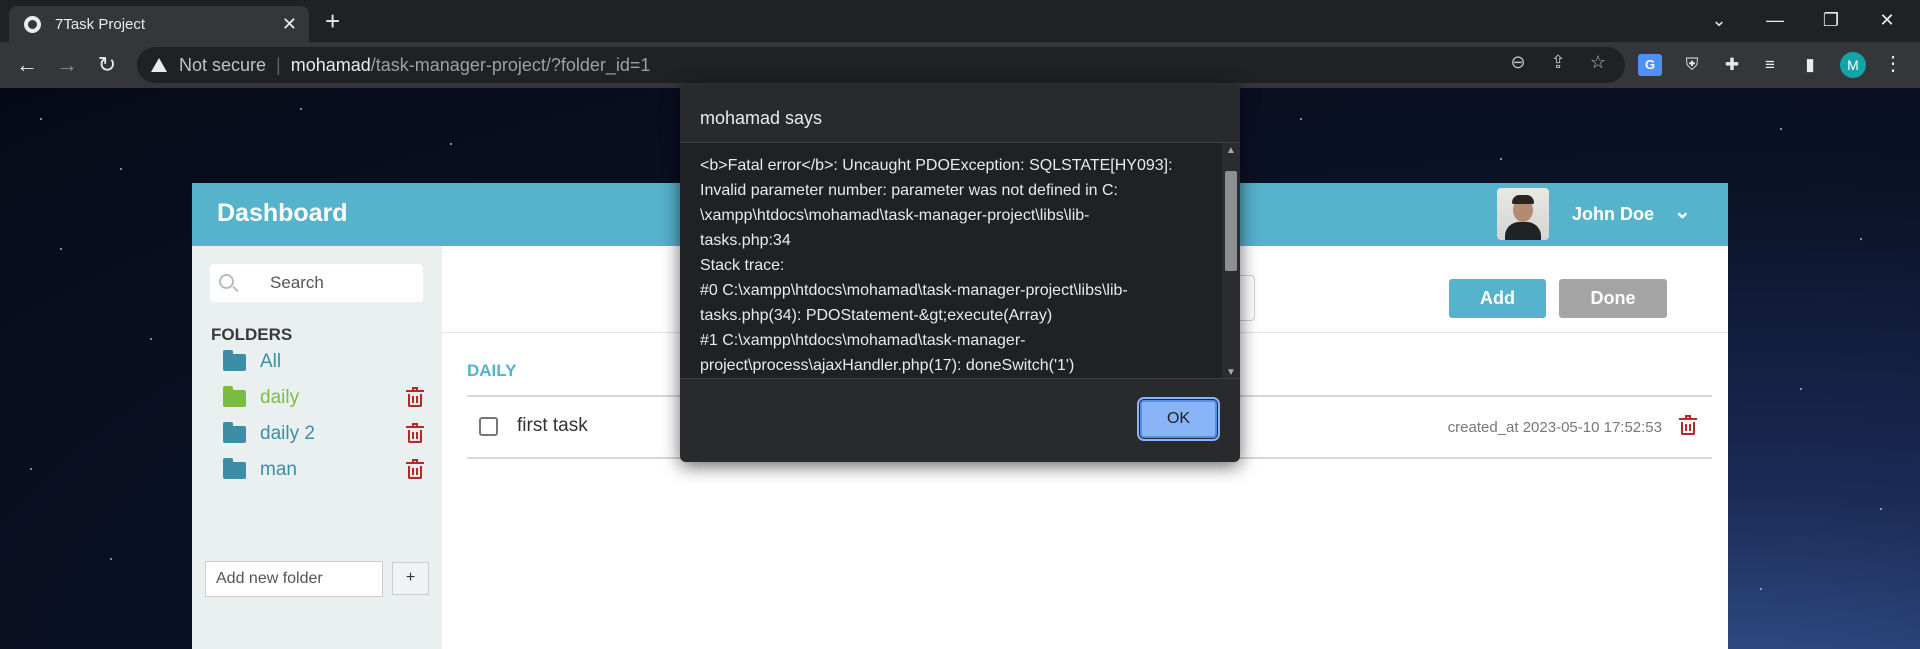 This screenshot has width=1920, height=649. What do you see at coordinates (159, 24) in the screenshot?
I see `browser-tab: 7Task Project ✕` at bounding box center [159, 24].